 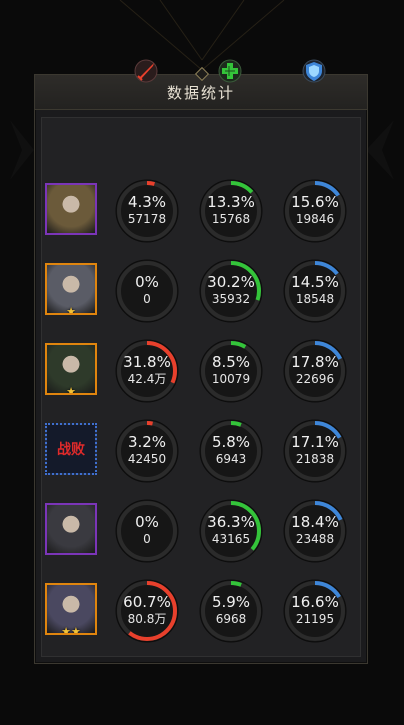 What do you see at coordinates (147, 602) in the screenshot?
I see `stat-percent: 60.7%` at bounding box center [147, 602].